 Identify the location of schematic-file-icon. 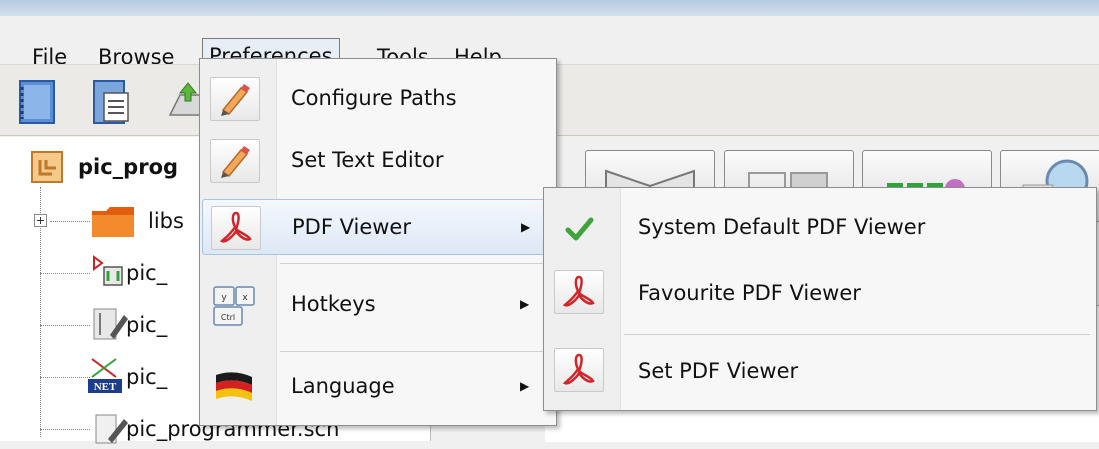
(111, 429).